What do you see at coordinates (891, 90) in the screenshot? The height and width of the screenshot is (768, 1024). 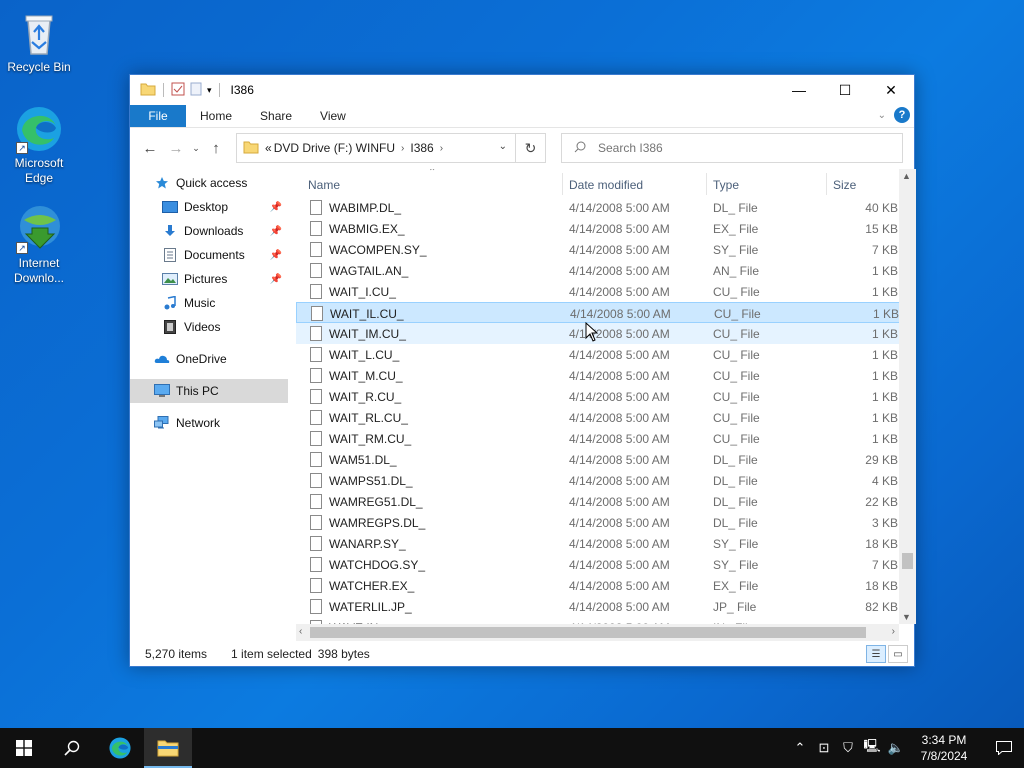 I see `close-button: ✕` at bounding box center [891, 90].